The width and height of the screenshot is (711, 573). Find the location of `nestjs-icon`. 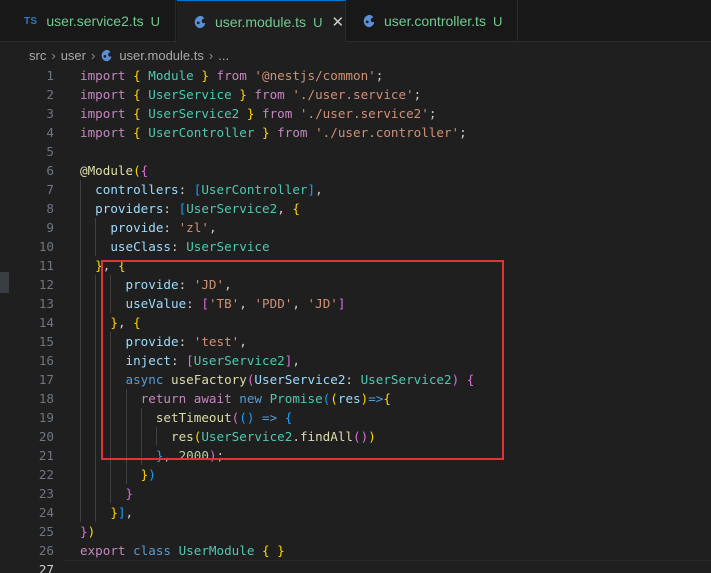

nestjs-icon is located at coordinates (106, 55).